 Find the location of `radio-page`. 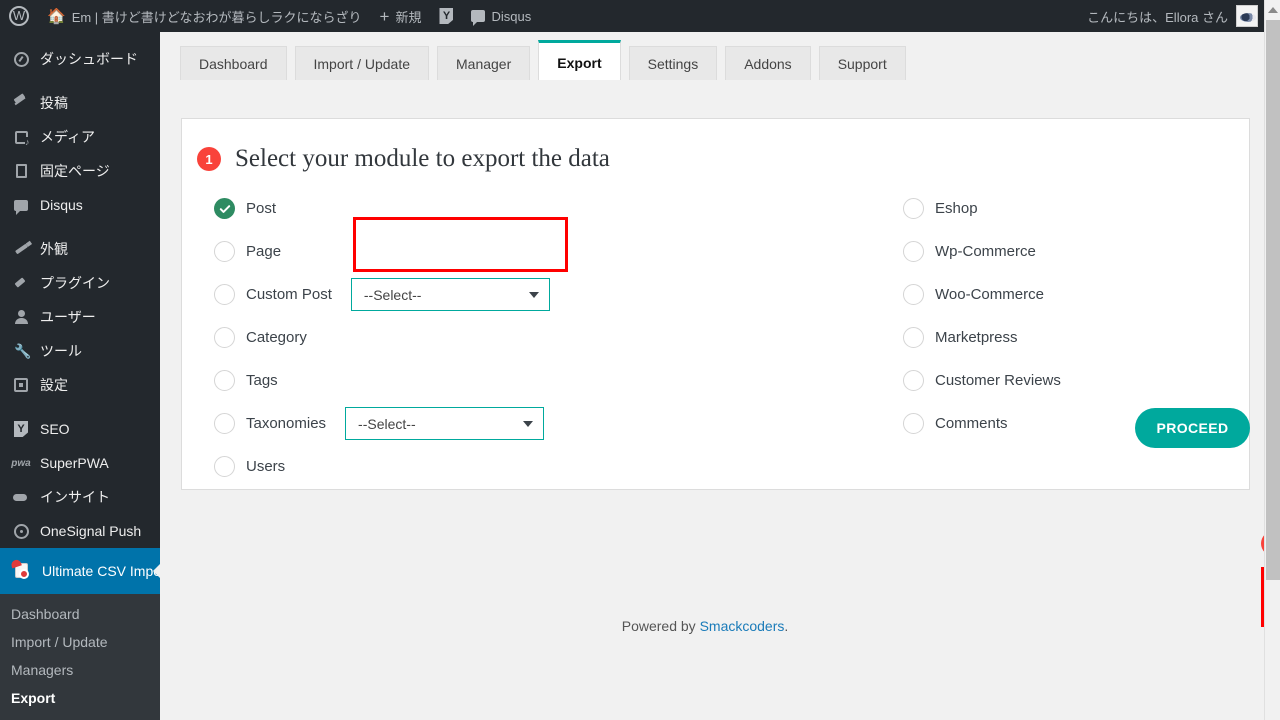

radio-page is located at coordinates (224, 251).